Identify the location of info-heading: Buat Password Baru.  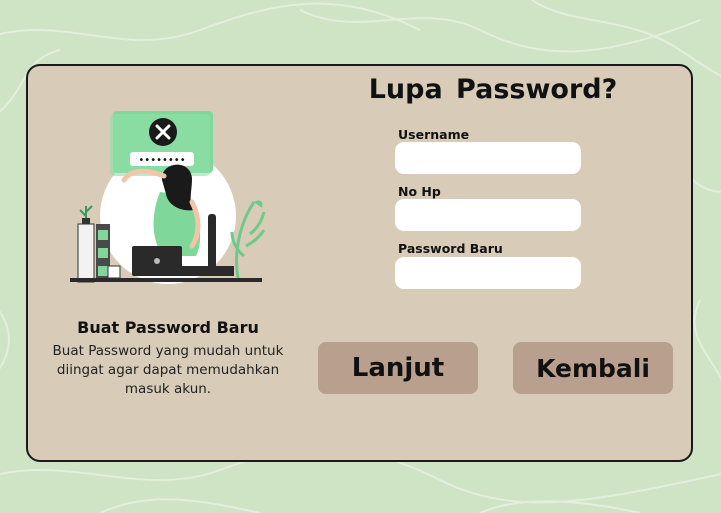
(168, 327).